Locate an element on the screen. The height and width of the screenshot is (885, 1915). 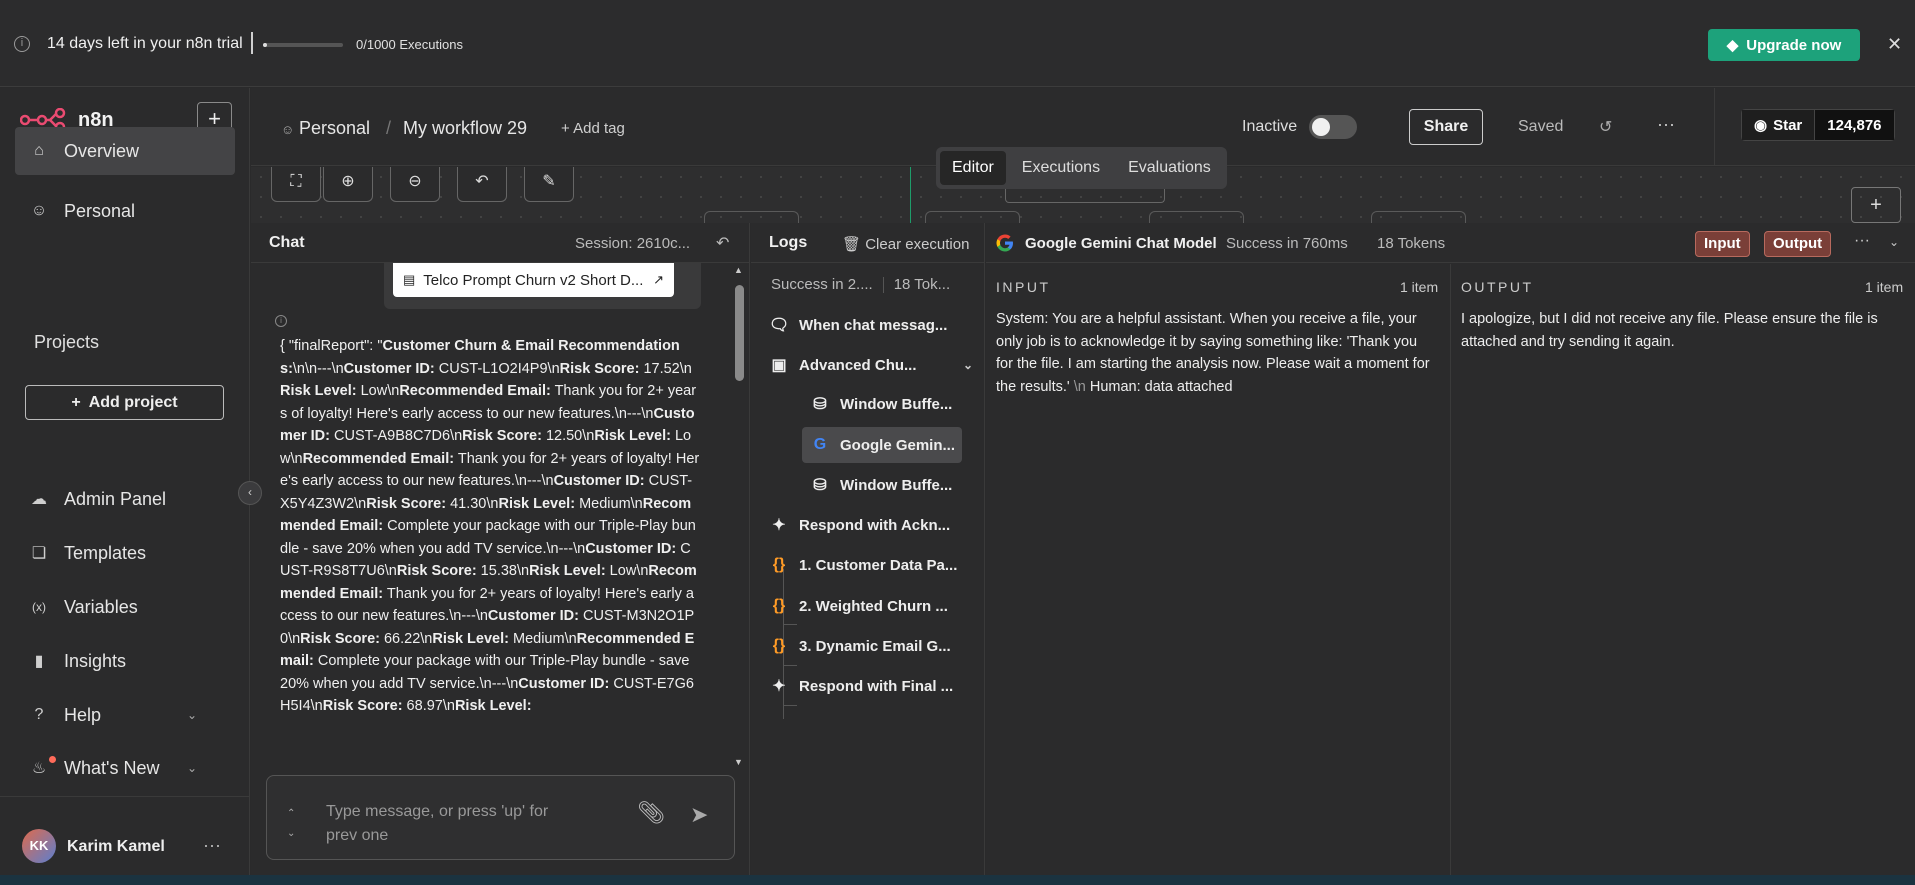
external-link-icon: ↗ is located at coordinates (658, 280).